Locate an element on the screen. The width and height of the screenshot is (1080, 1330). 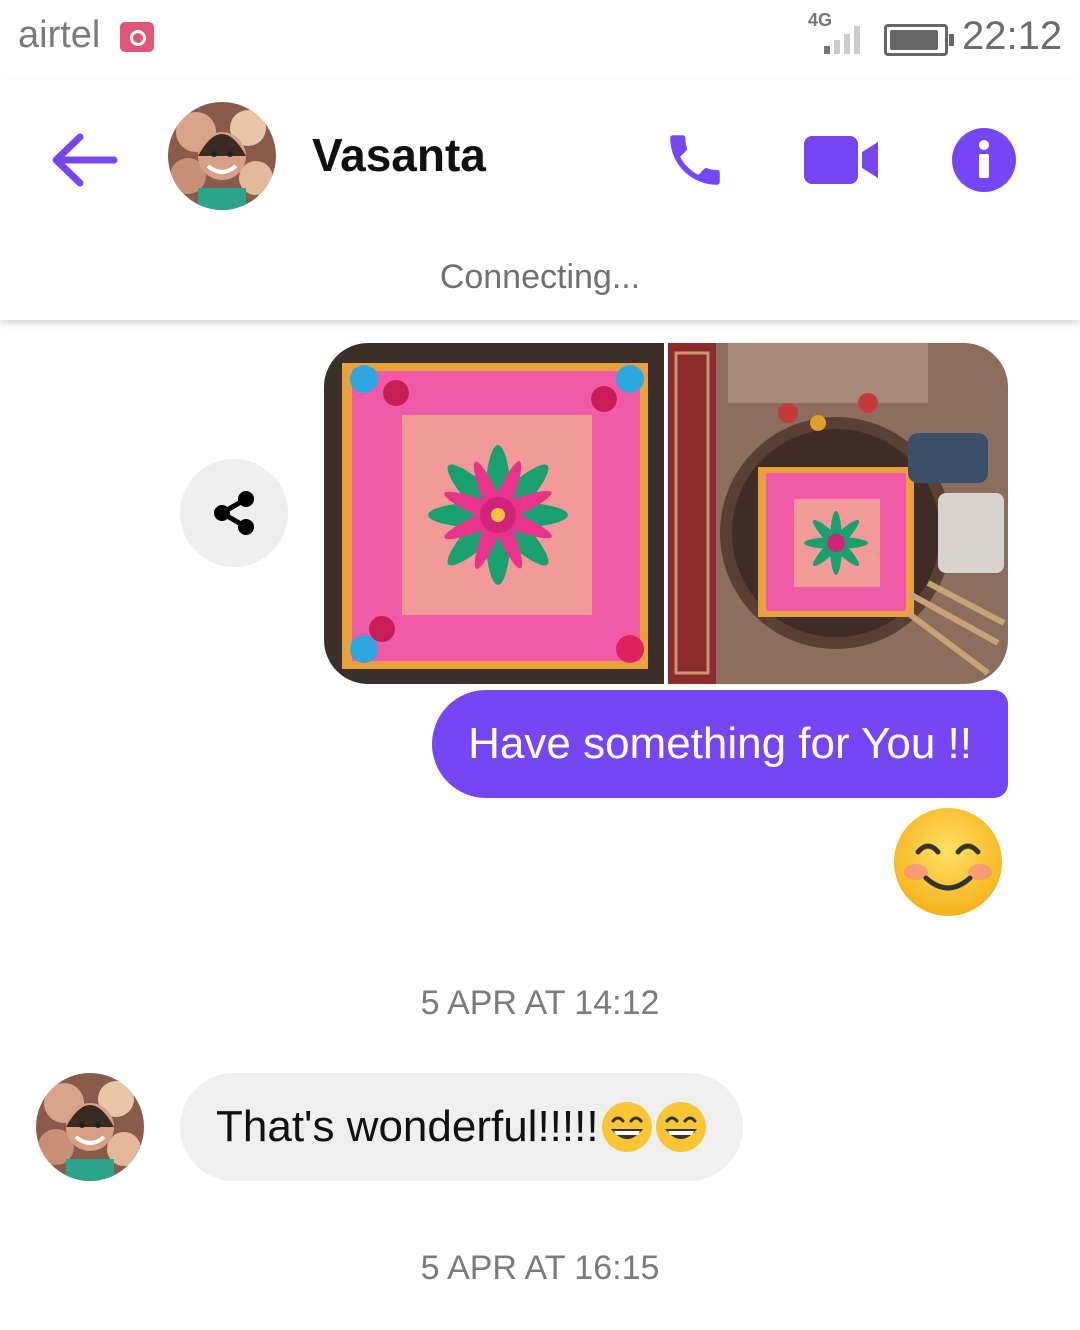
share-button is located at coordinates (234, 513).